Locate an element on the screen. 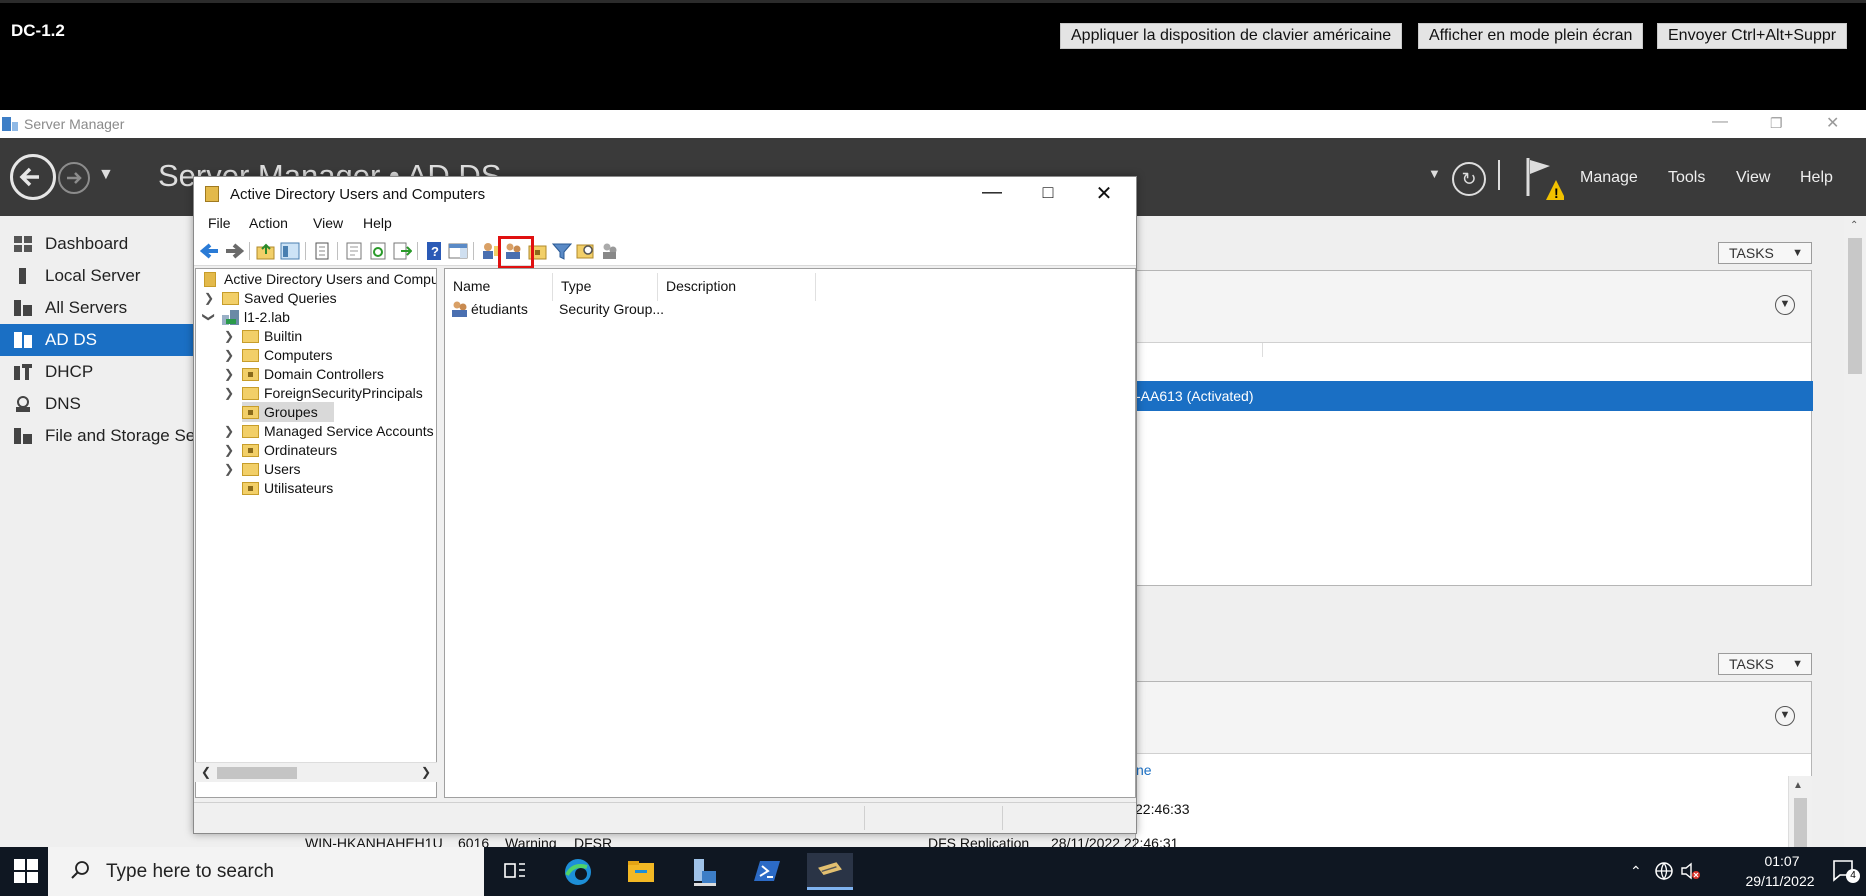 The width and height of the screenshot is (1866, 896). sm-close-button: ✕ is located at coordinates (1832, 123).